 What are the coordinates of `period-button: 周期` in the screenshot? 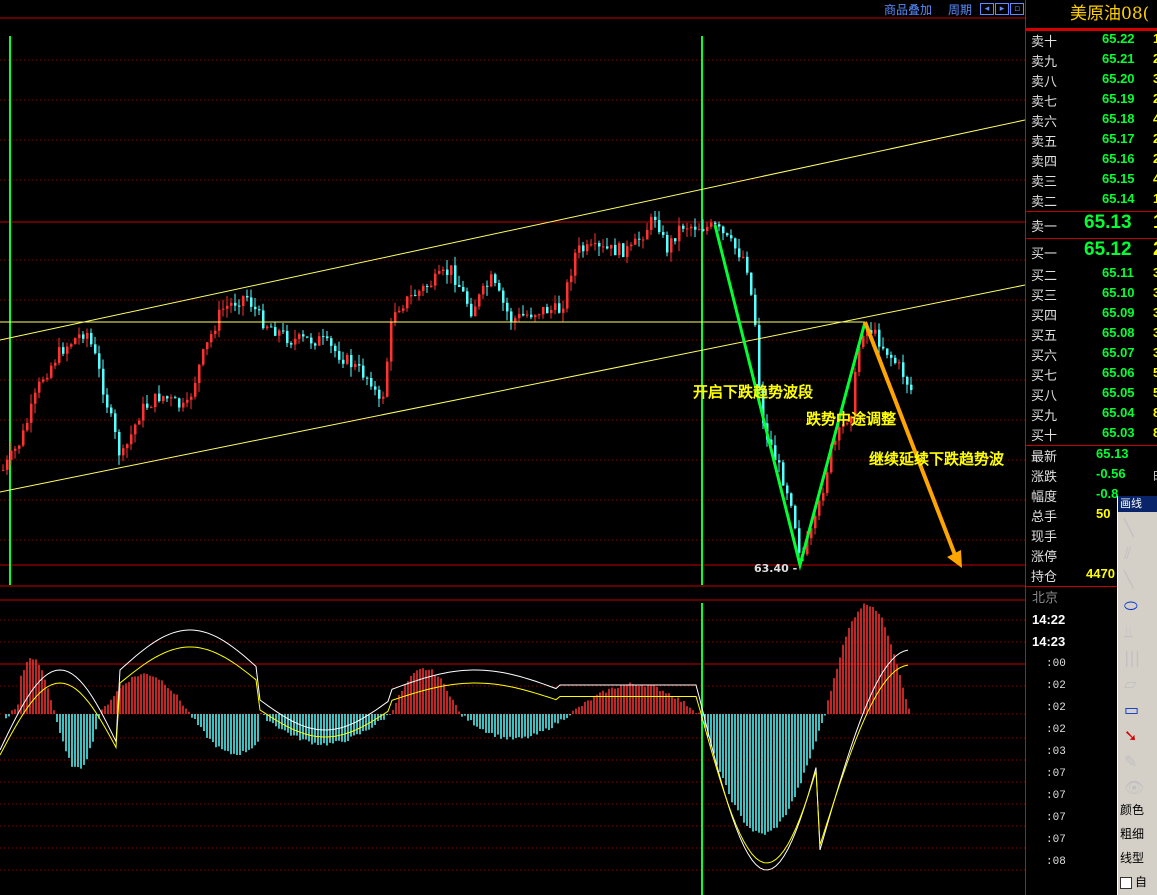 It's located at (960, 9).